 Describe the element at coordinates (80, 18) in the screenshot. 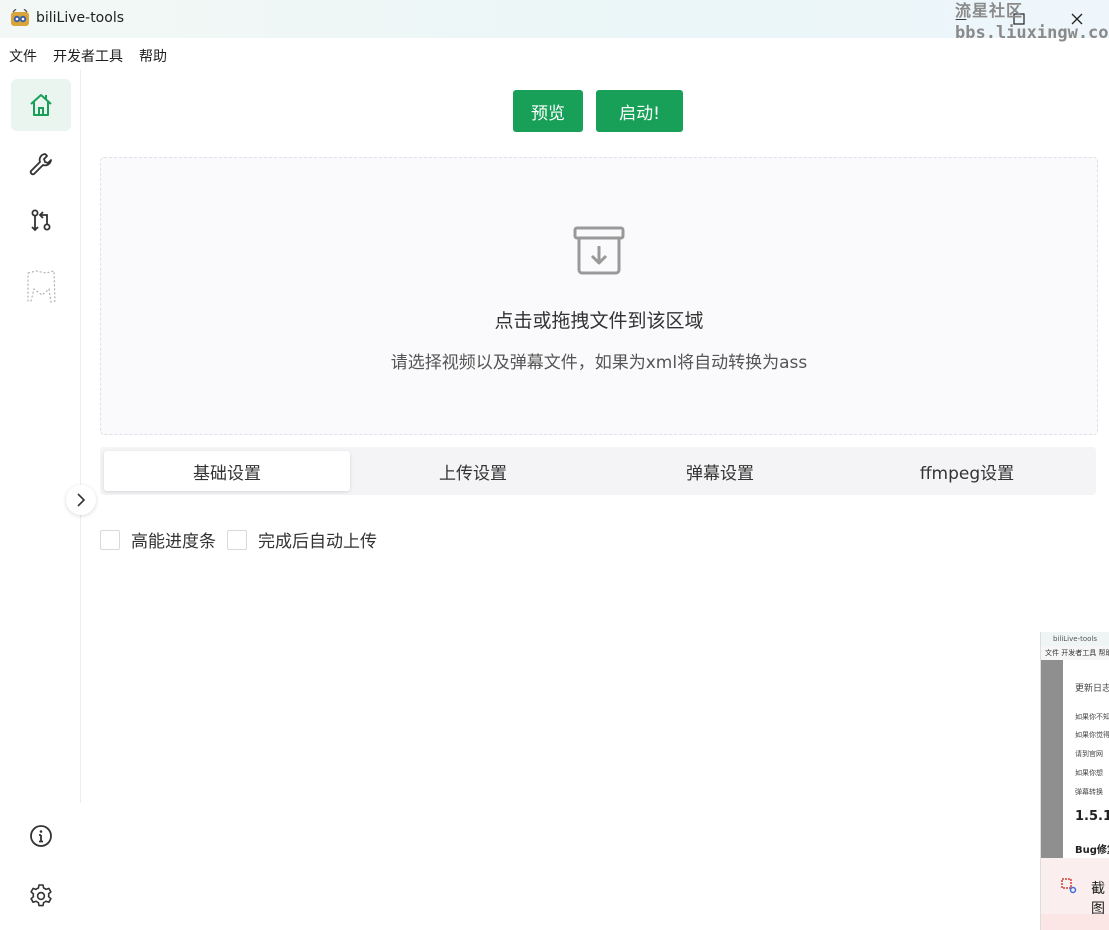

I see `window-title: biliLive-tools` at that location.